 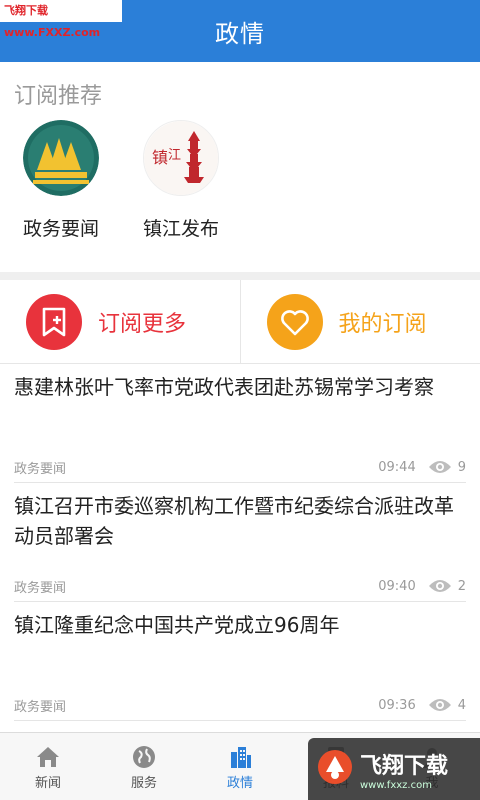 What do you see at coordinates (240, 661) in the screenshot?
I see `list-item: 镇江隆重纪念中国共产党成立96周年 政务要闻 09:36 4` at bounding box center [240, 661].